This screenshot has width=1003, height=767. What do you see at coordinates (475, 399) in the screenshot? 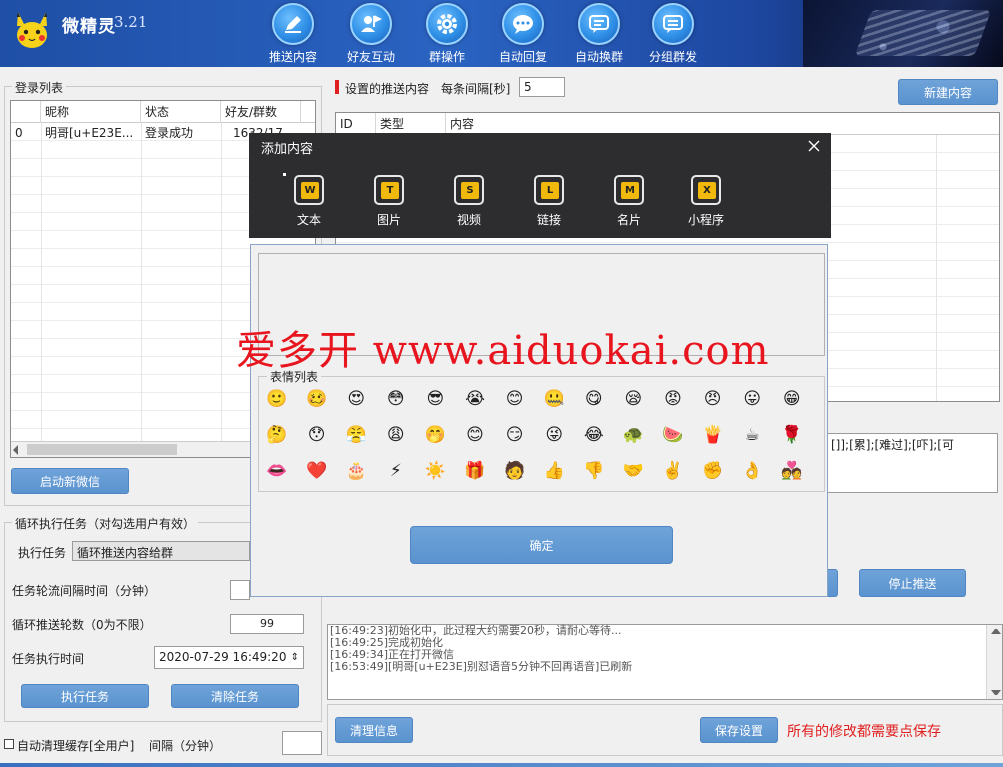
I see `emoji-item: 😭` at bounding box center [475, 399].